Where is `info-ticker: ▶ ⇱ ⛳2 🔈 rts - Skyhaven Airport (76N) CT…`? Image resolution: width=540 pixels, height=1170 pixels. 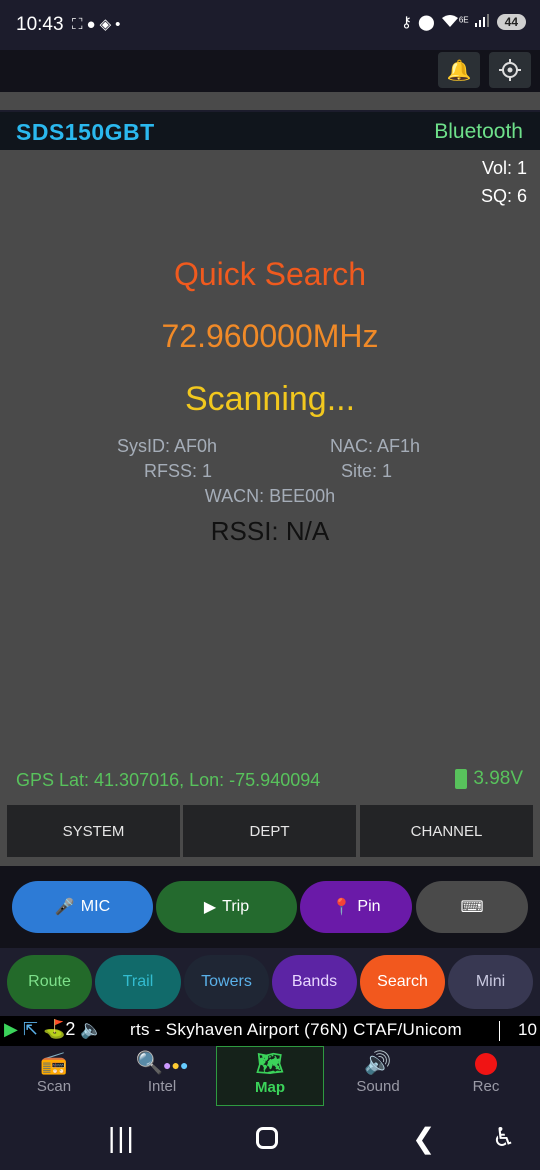 info-ticker: ▶ ⇱ ⛳2 🔈 rts - Skyhaven Airport (76N) CT… is located at coordinates (270, 1031).